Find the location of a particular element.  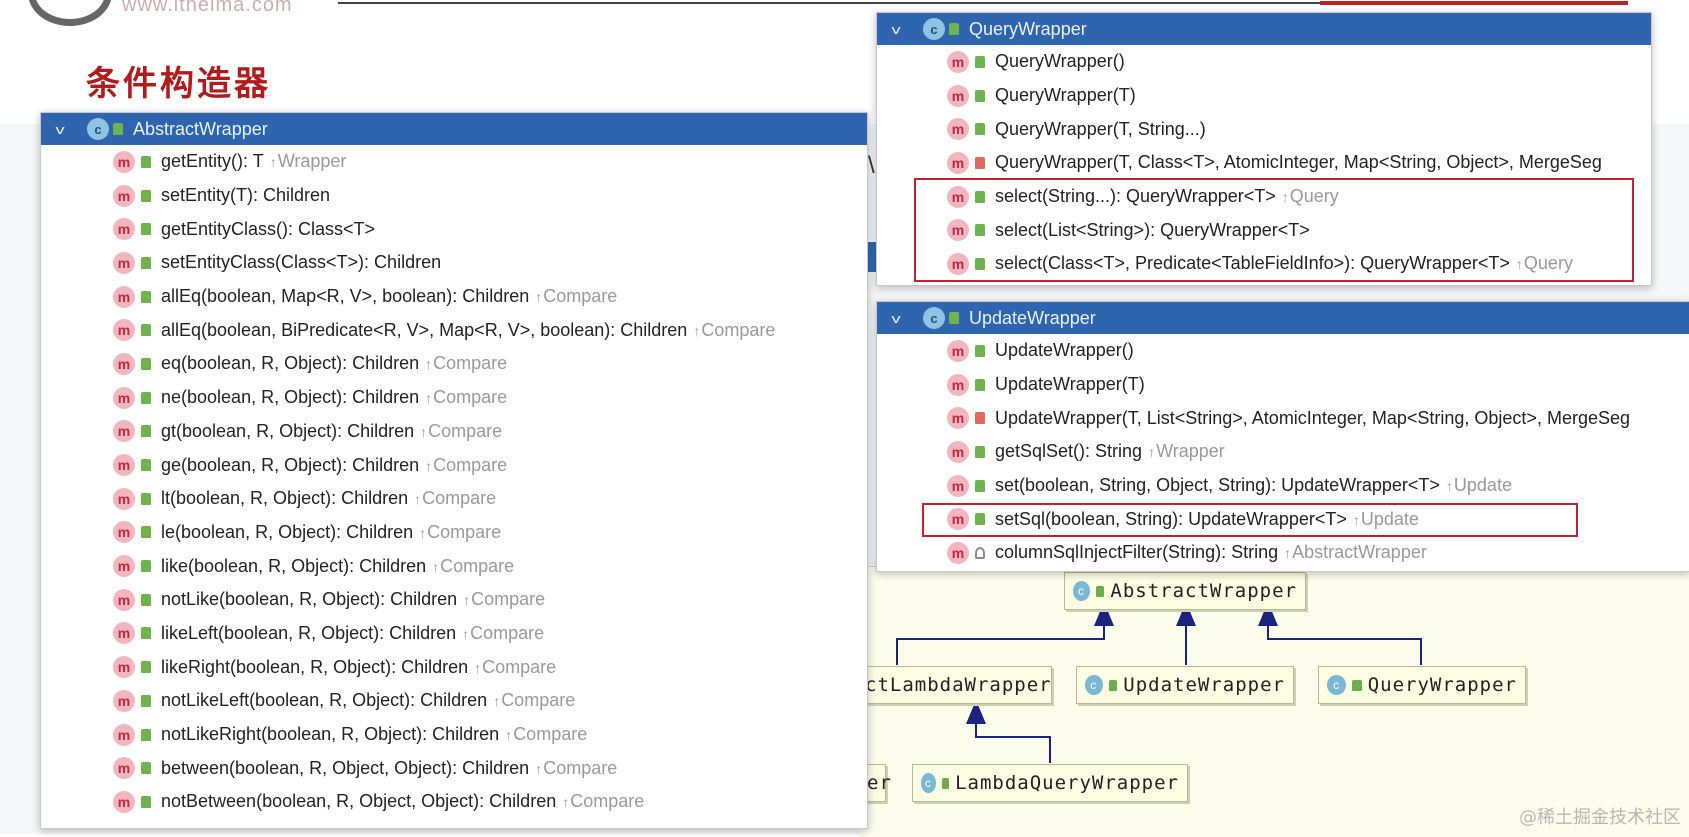

inherited-from-label: Wrapper is located at coordinates (1186, 451).